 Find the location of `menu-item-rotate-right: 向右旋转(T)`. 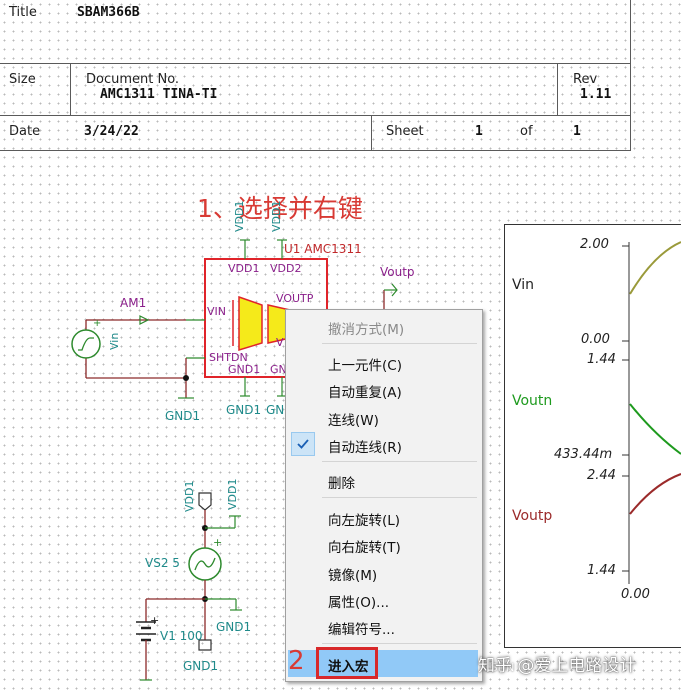

menu-item-rotate-right: 向右旋转(T) is located at coordinates (383, 544).